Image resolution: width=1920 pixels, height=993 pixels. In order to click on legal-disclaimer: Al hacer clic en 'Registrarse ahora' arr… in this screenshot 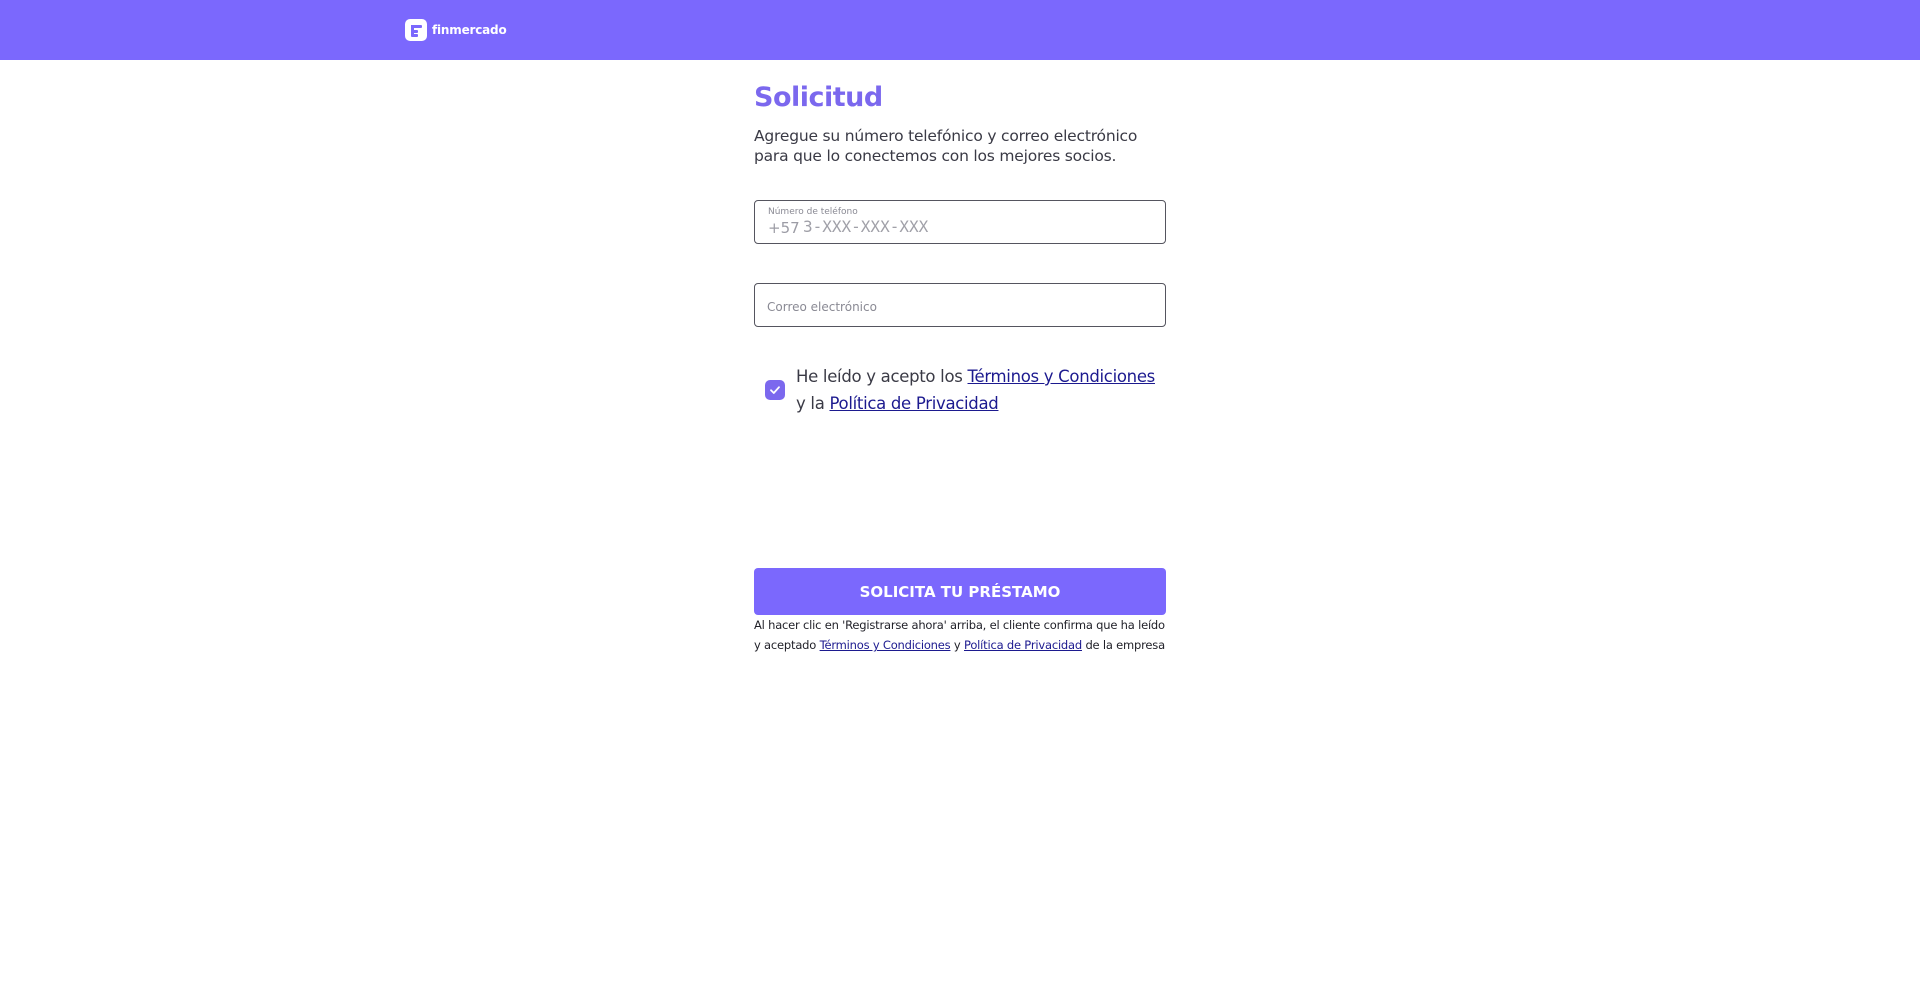, I will do `click(960, 635)`.